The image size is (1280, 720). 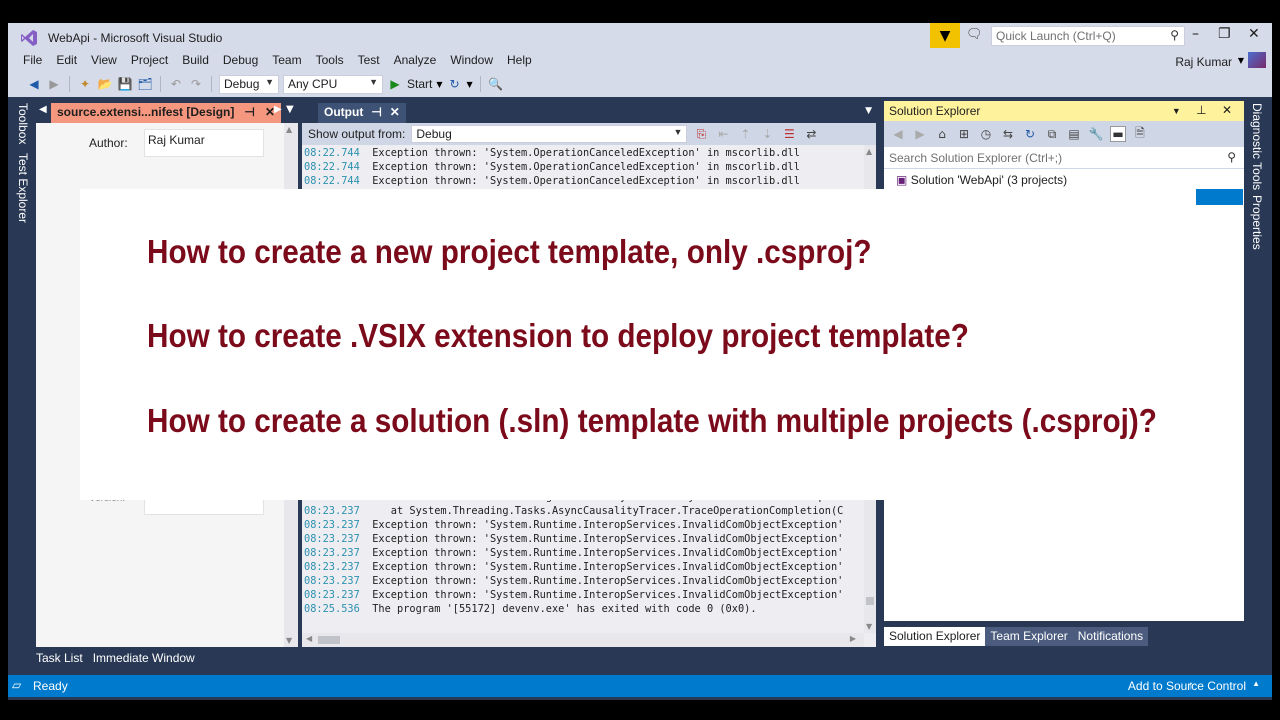 I want to click on avatar, so click(x=1257, y=60).